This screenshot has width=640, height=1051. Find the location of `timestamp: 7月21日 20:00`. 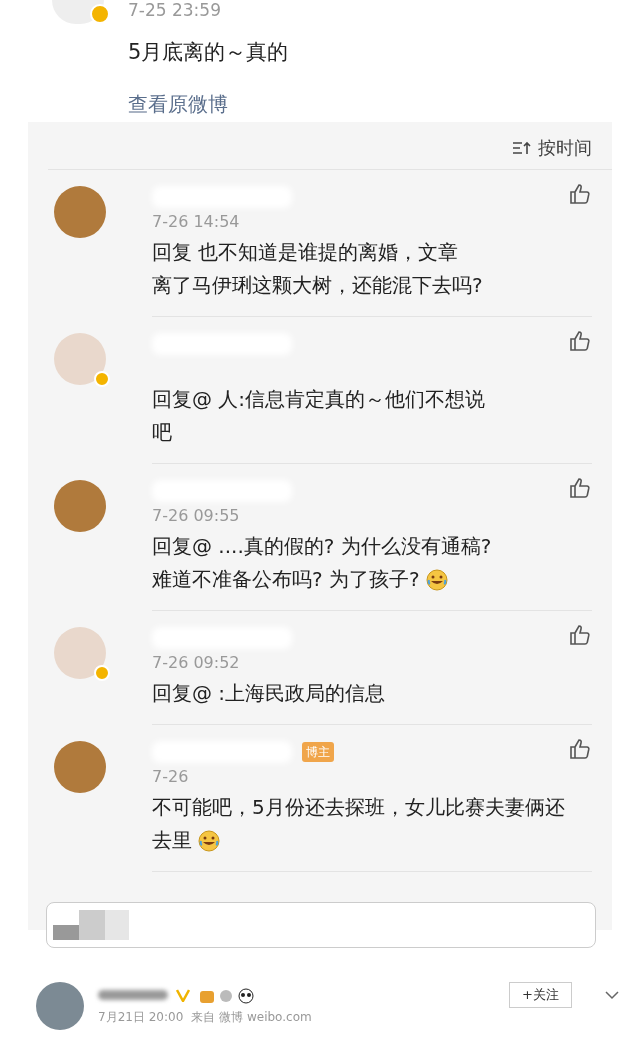

timestamp: 7月21日 20:00 is located at coordinates (141, 1017).